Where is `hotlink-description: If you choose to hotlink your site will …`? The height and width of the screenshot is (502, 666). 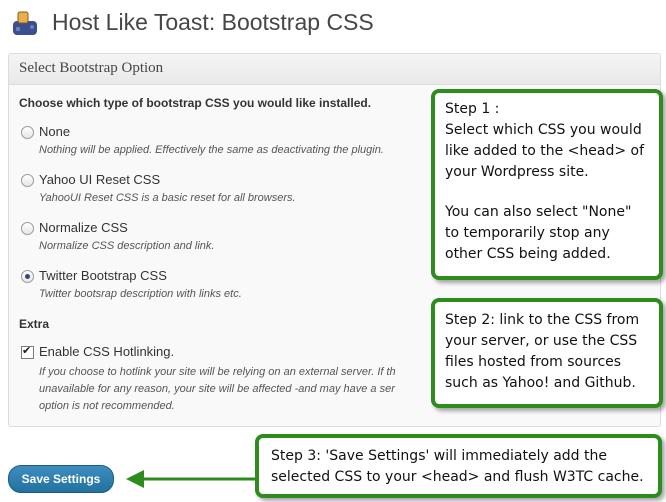 hotlink-description: If you choose to hotlink your site will … is located at coordinates (249, 389).